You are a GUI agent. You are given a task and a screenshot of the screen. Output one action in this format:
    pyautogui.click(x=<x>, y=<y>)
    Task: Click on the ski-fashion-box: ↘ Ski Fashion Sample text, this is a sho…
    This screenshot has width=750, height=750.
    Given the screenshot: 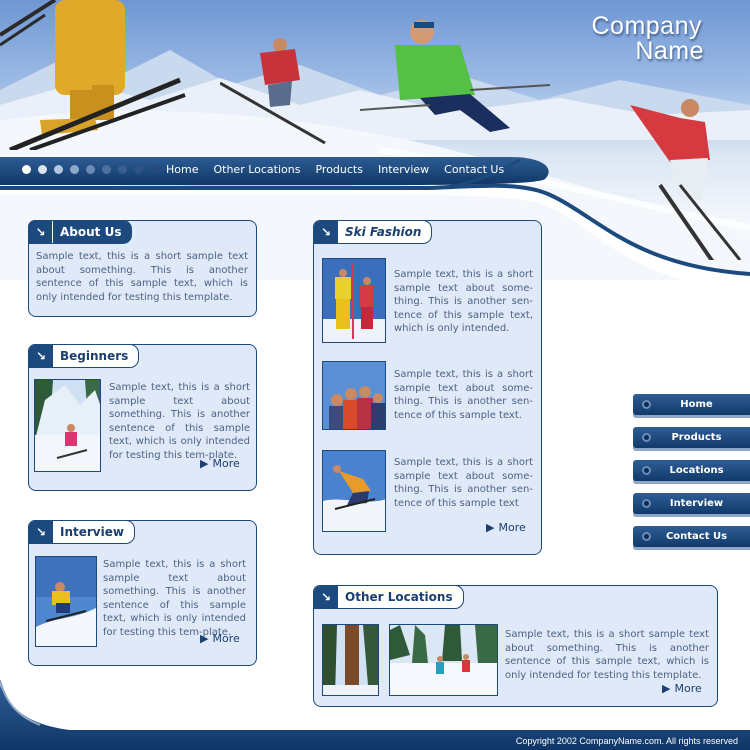 What is the action you would take?
    pyautogui.click(x=427, y=387)
    